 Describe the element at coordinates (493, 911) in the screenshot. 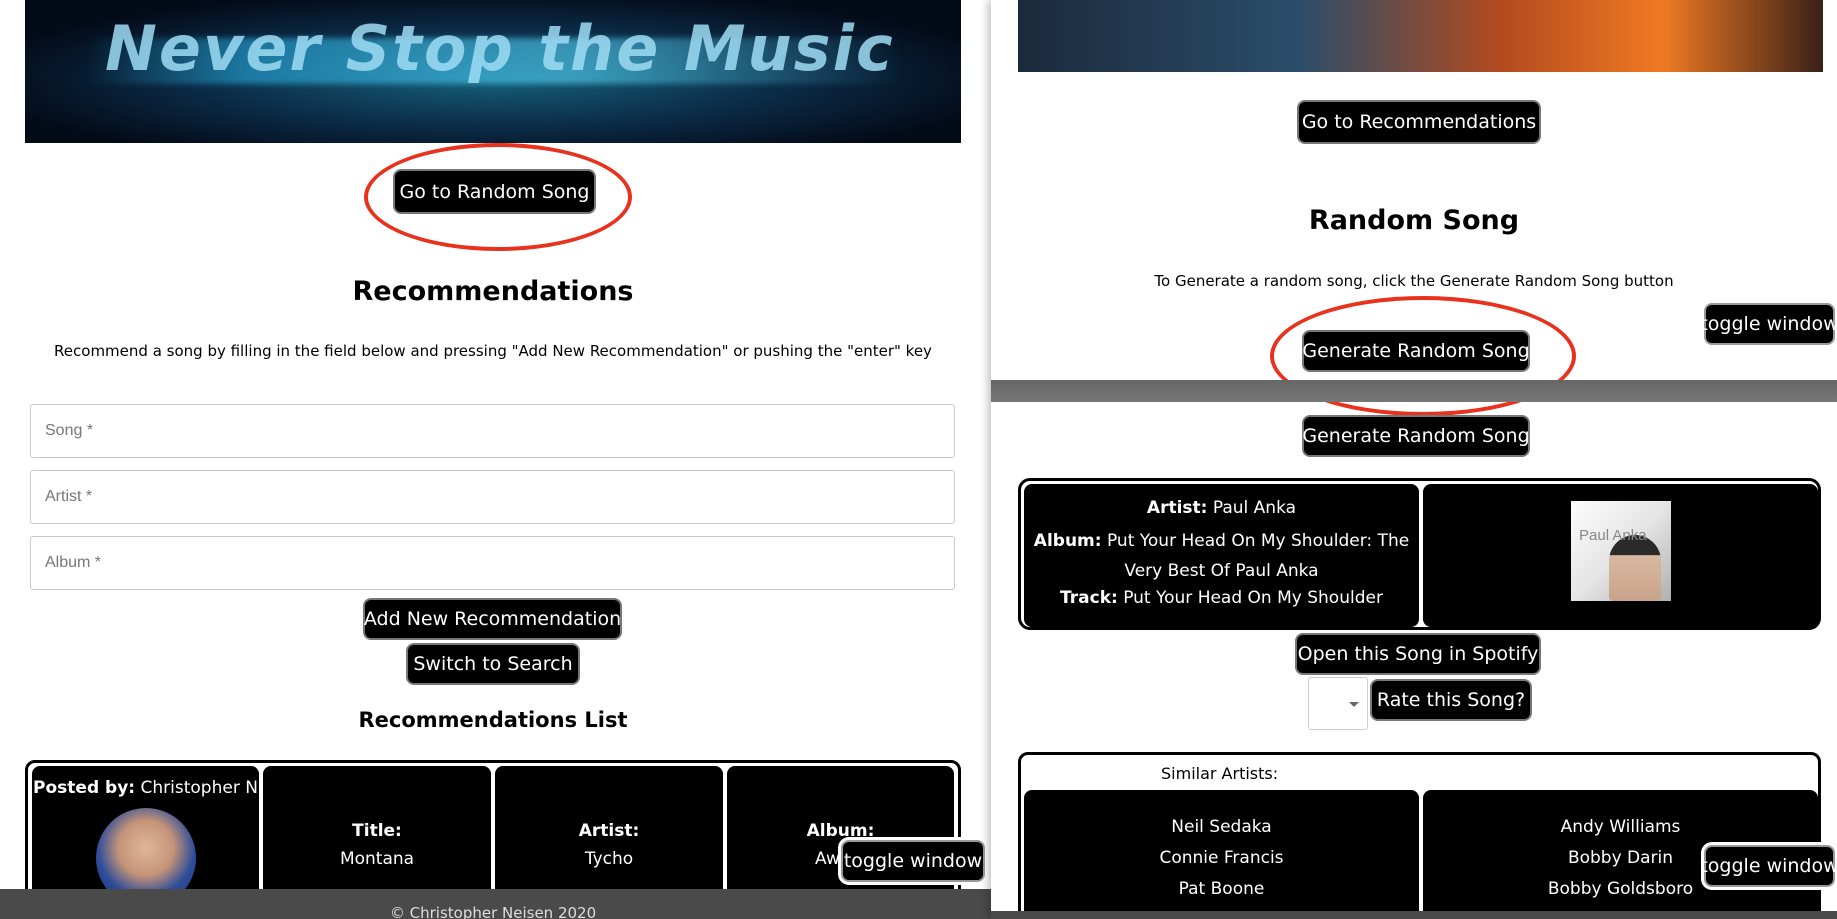

I see `footer-text: © Christopher Neisen 2020` at that location.